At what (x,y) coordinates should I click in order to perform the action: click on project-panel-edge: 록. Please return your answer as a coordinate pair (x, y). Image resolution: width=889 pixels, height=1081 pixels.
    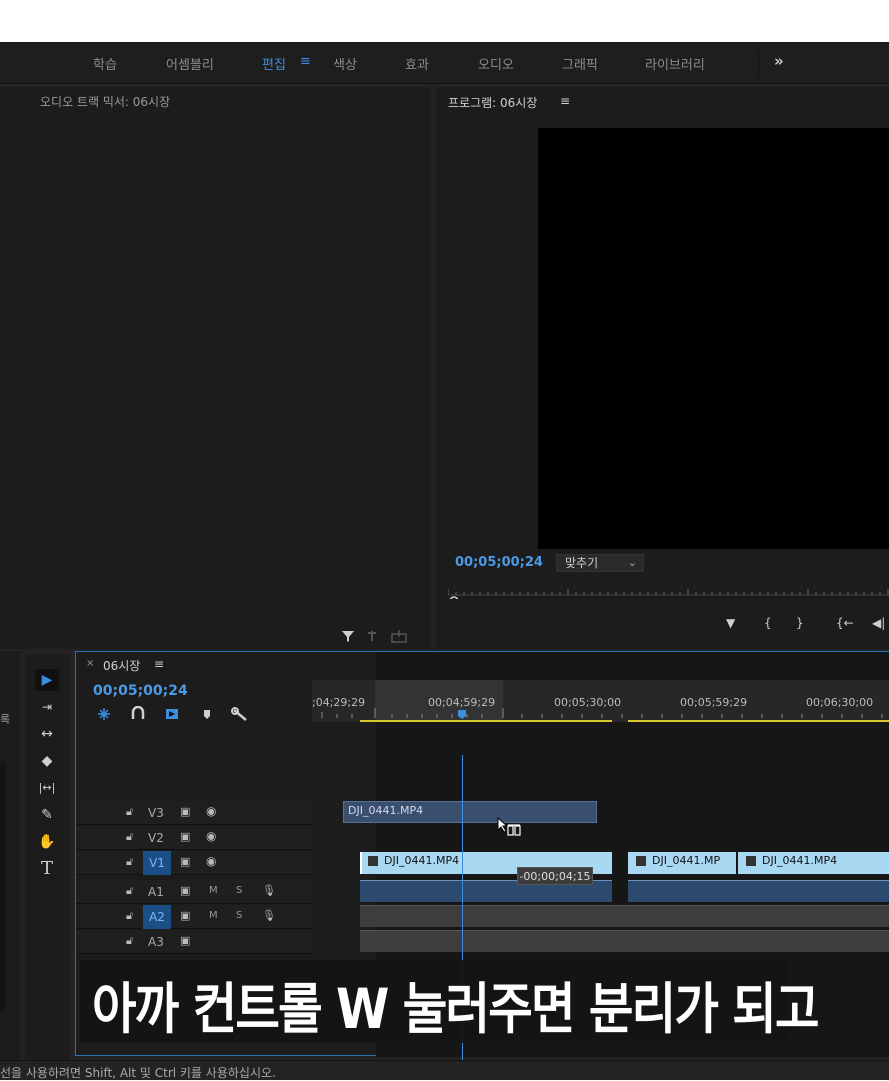
    Looking at the image, I should click on (10, 855).